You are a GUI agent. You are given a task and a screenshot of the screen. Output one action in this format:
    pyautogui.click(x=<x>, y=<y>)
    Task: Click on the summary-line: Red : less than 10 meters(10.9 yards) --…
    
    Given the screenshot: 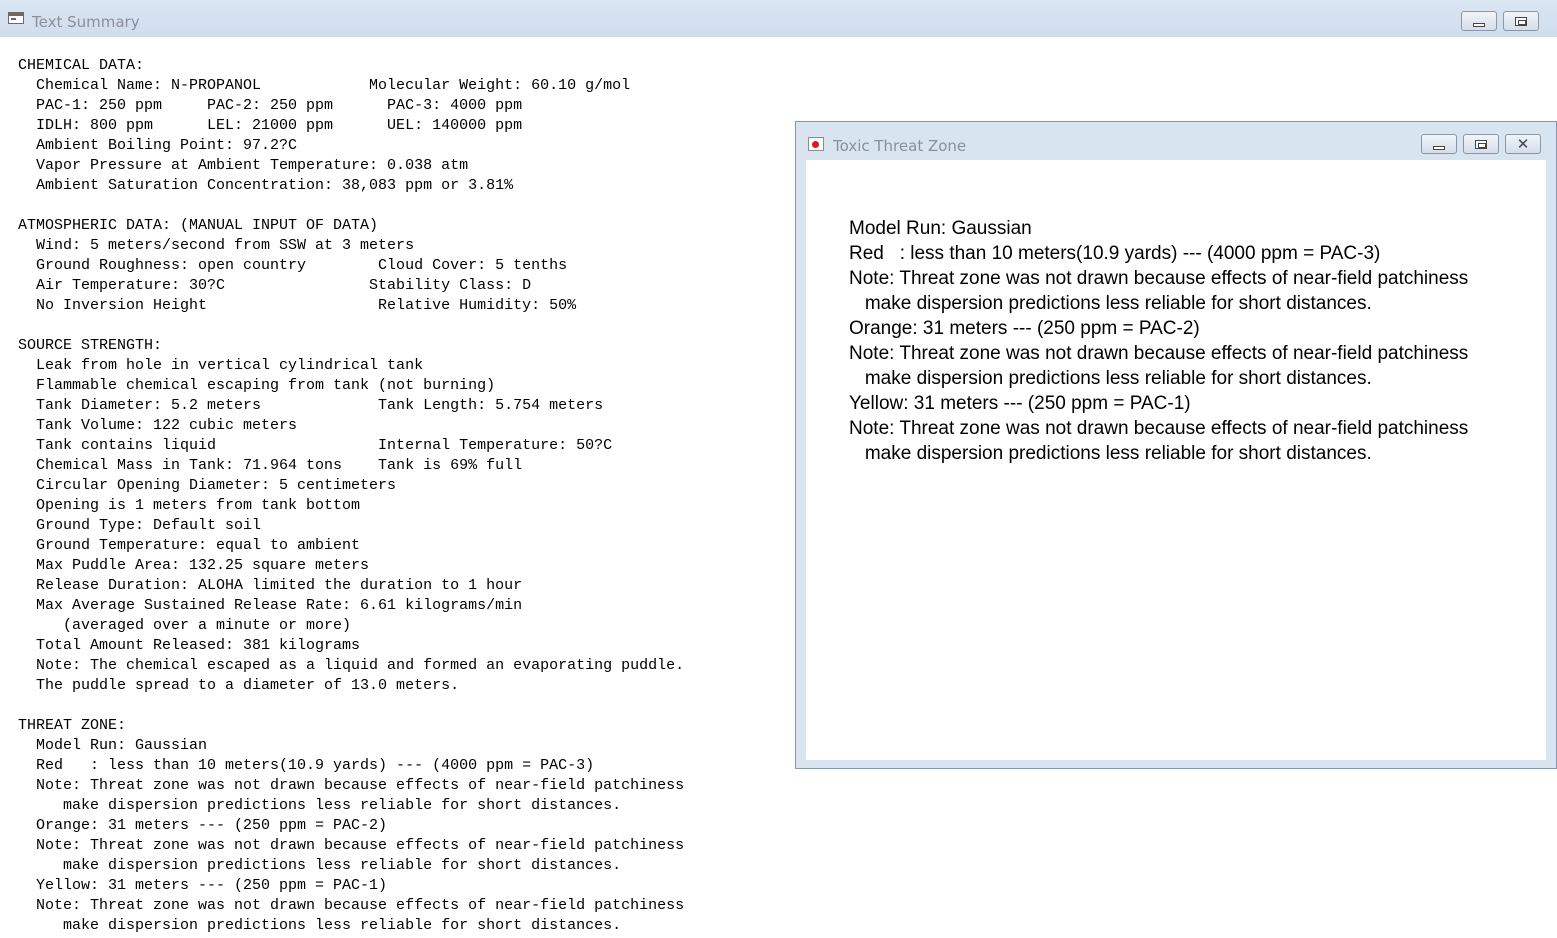 What is the action you would take?
    pyautogui.click(x=306, y=765)
    